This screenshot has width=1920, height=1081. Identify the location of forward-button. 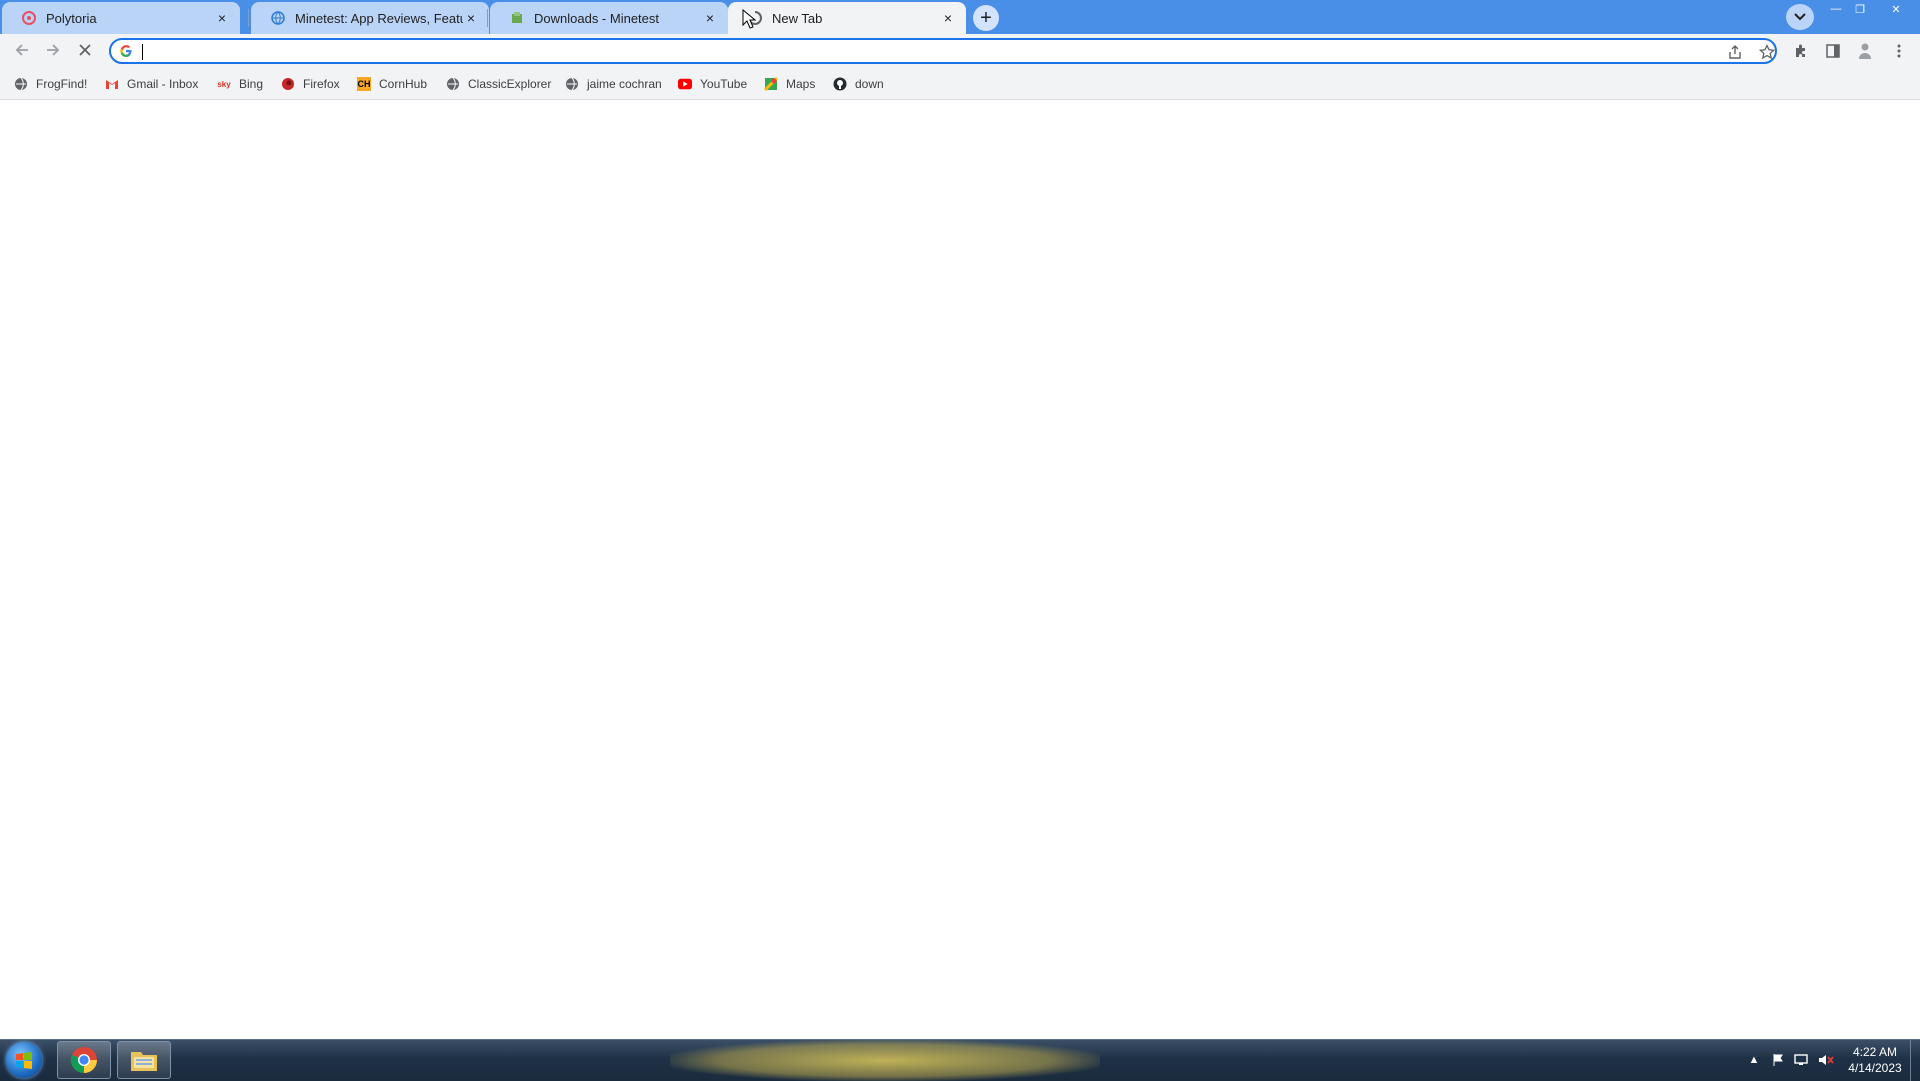
(53, 51).